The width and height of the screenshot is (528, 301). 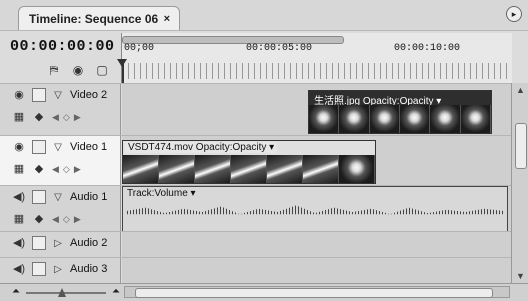 What do you see at coordinates (60, 209) in the screenshot?
I see `track-header-audio-1: ◀) ▽ Audio 1 ▦ ◆ ◀ ◇ ▶` at bounding box center [60, 209].